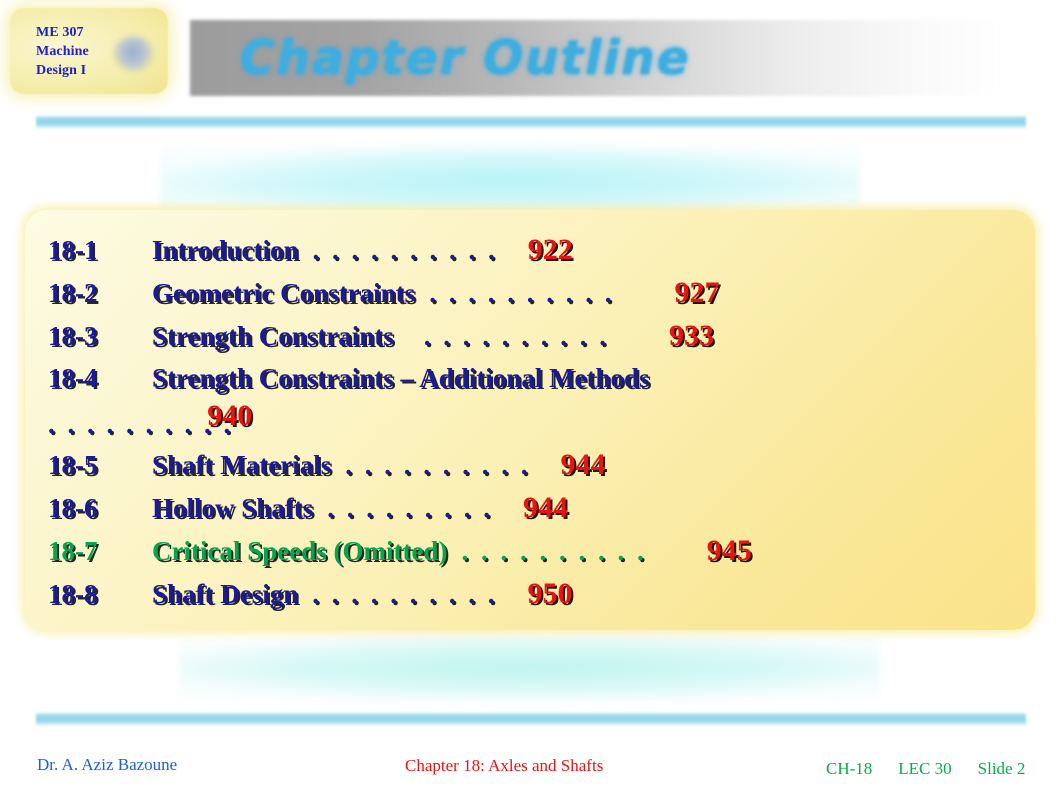 This screenshot has height=797, width=1062. Describe the element at coordinates (61, 70) in the screenshot. I see `course-name-line2: Design I` at that location.